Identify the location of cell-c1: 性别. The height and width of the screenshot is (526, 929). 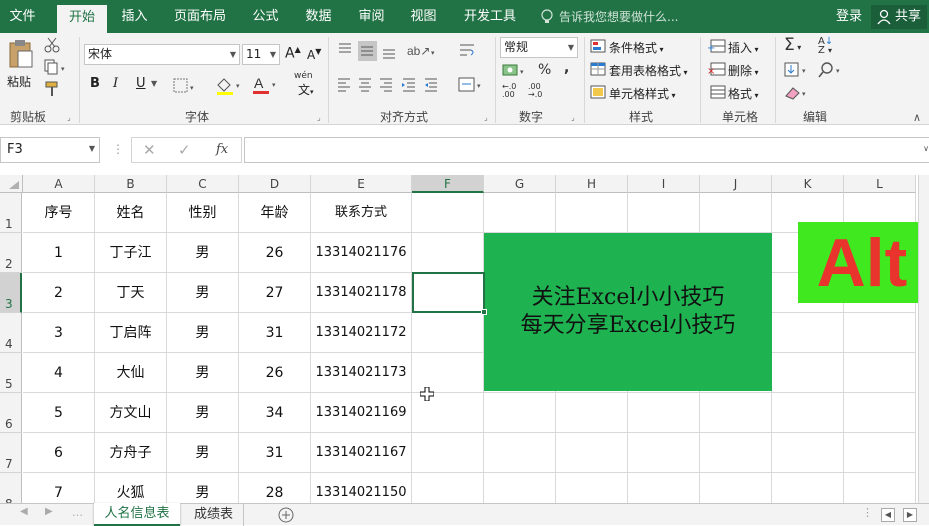
(203, 213).